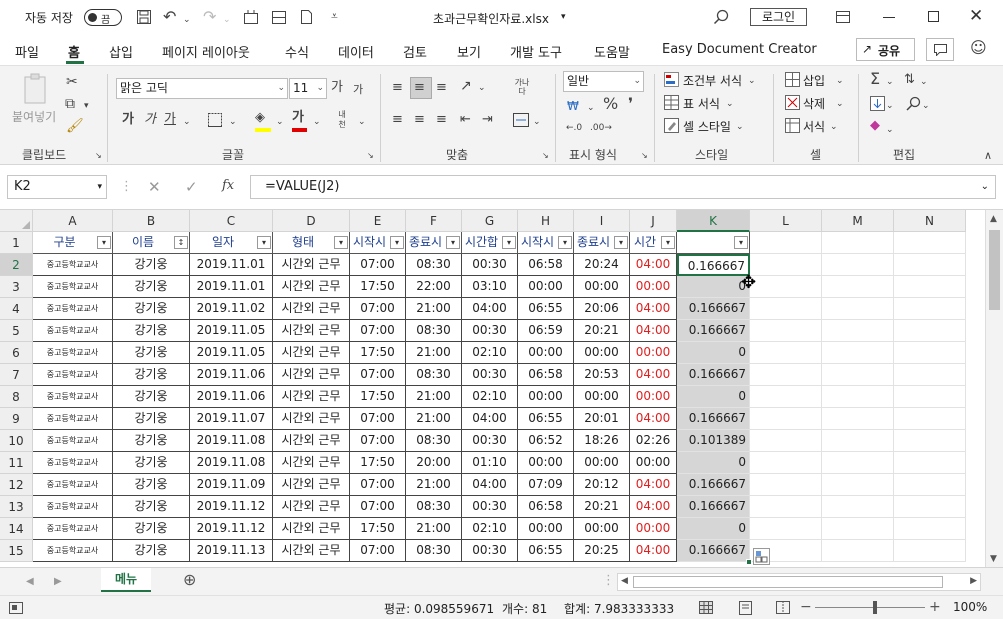 The image size is (1003, 619). I want to click on tab-help: 도움말, so click(612, 51).